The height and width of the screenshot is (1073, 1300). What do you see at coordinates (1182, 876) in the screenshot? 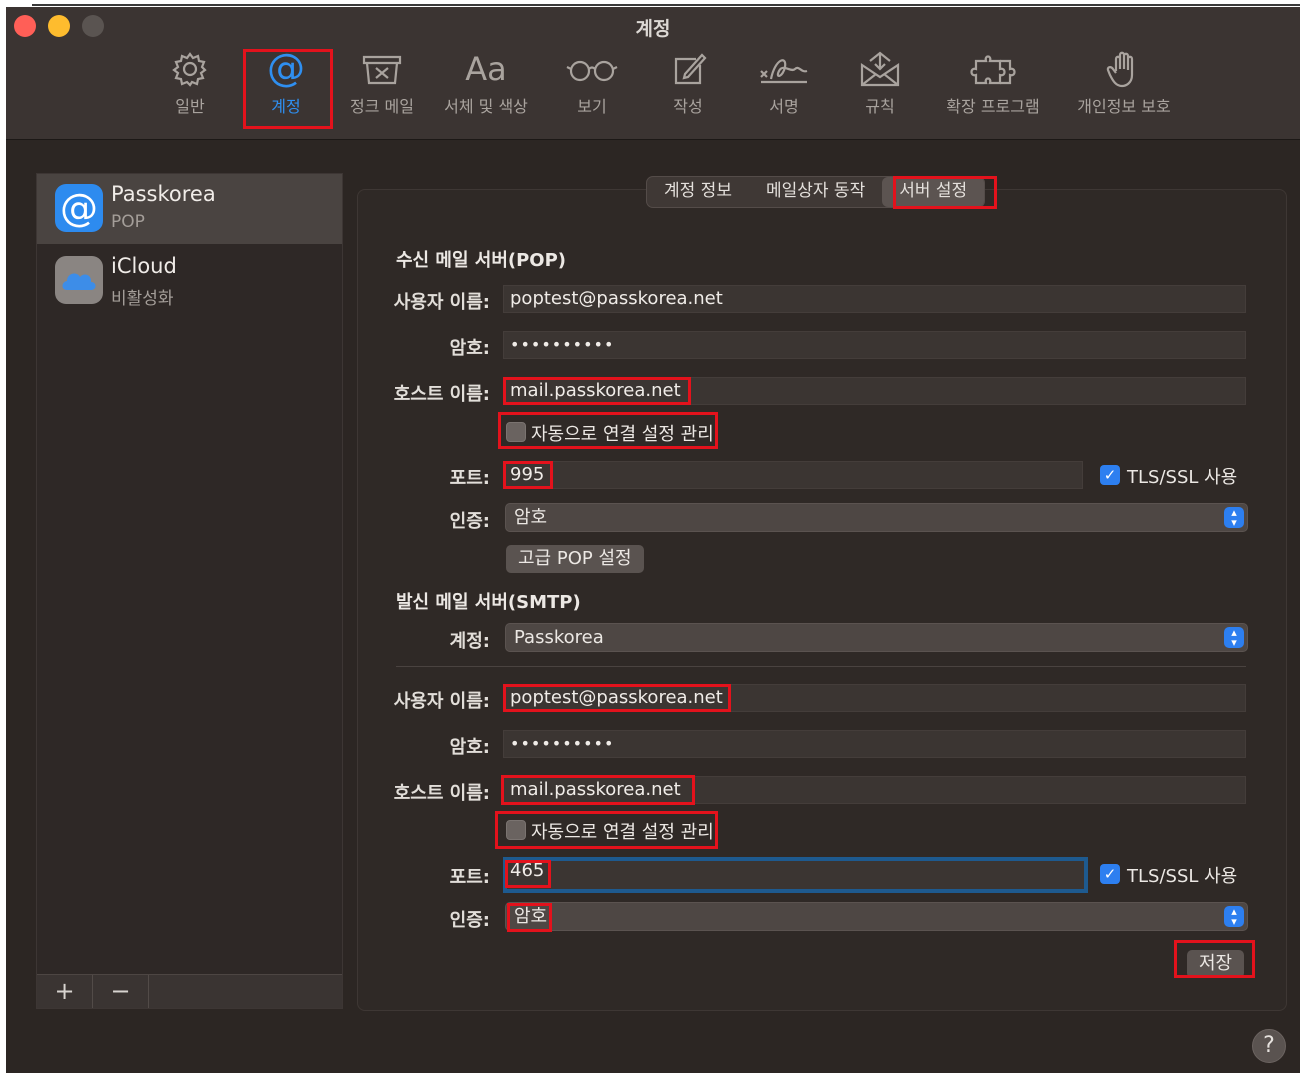
I see `outgoing-tls-label: TLS/SSL 사용` at bounding box center [1182, 876].